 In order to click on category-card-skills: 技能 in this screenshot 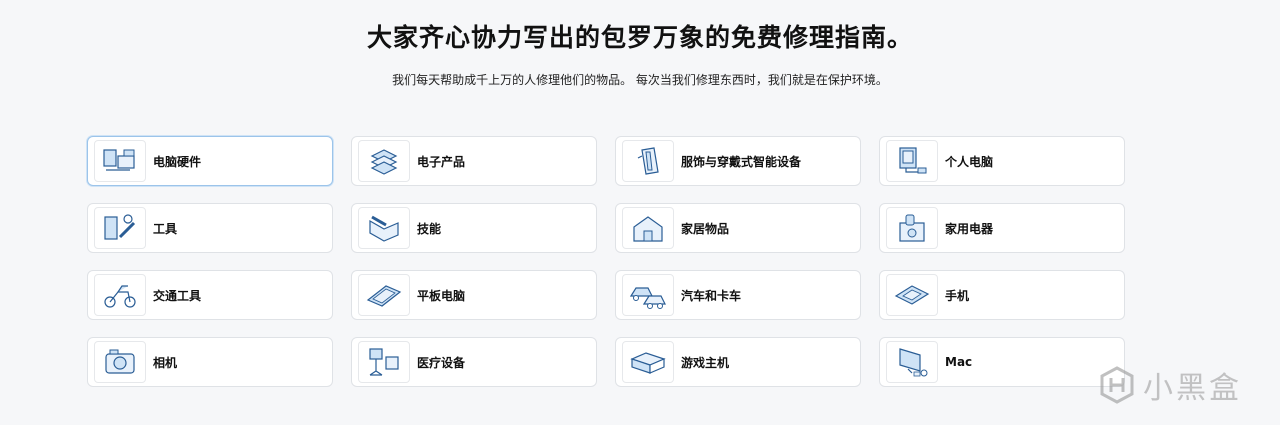, I will do `click(474, 228)`.